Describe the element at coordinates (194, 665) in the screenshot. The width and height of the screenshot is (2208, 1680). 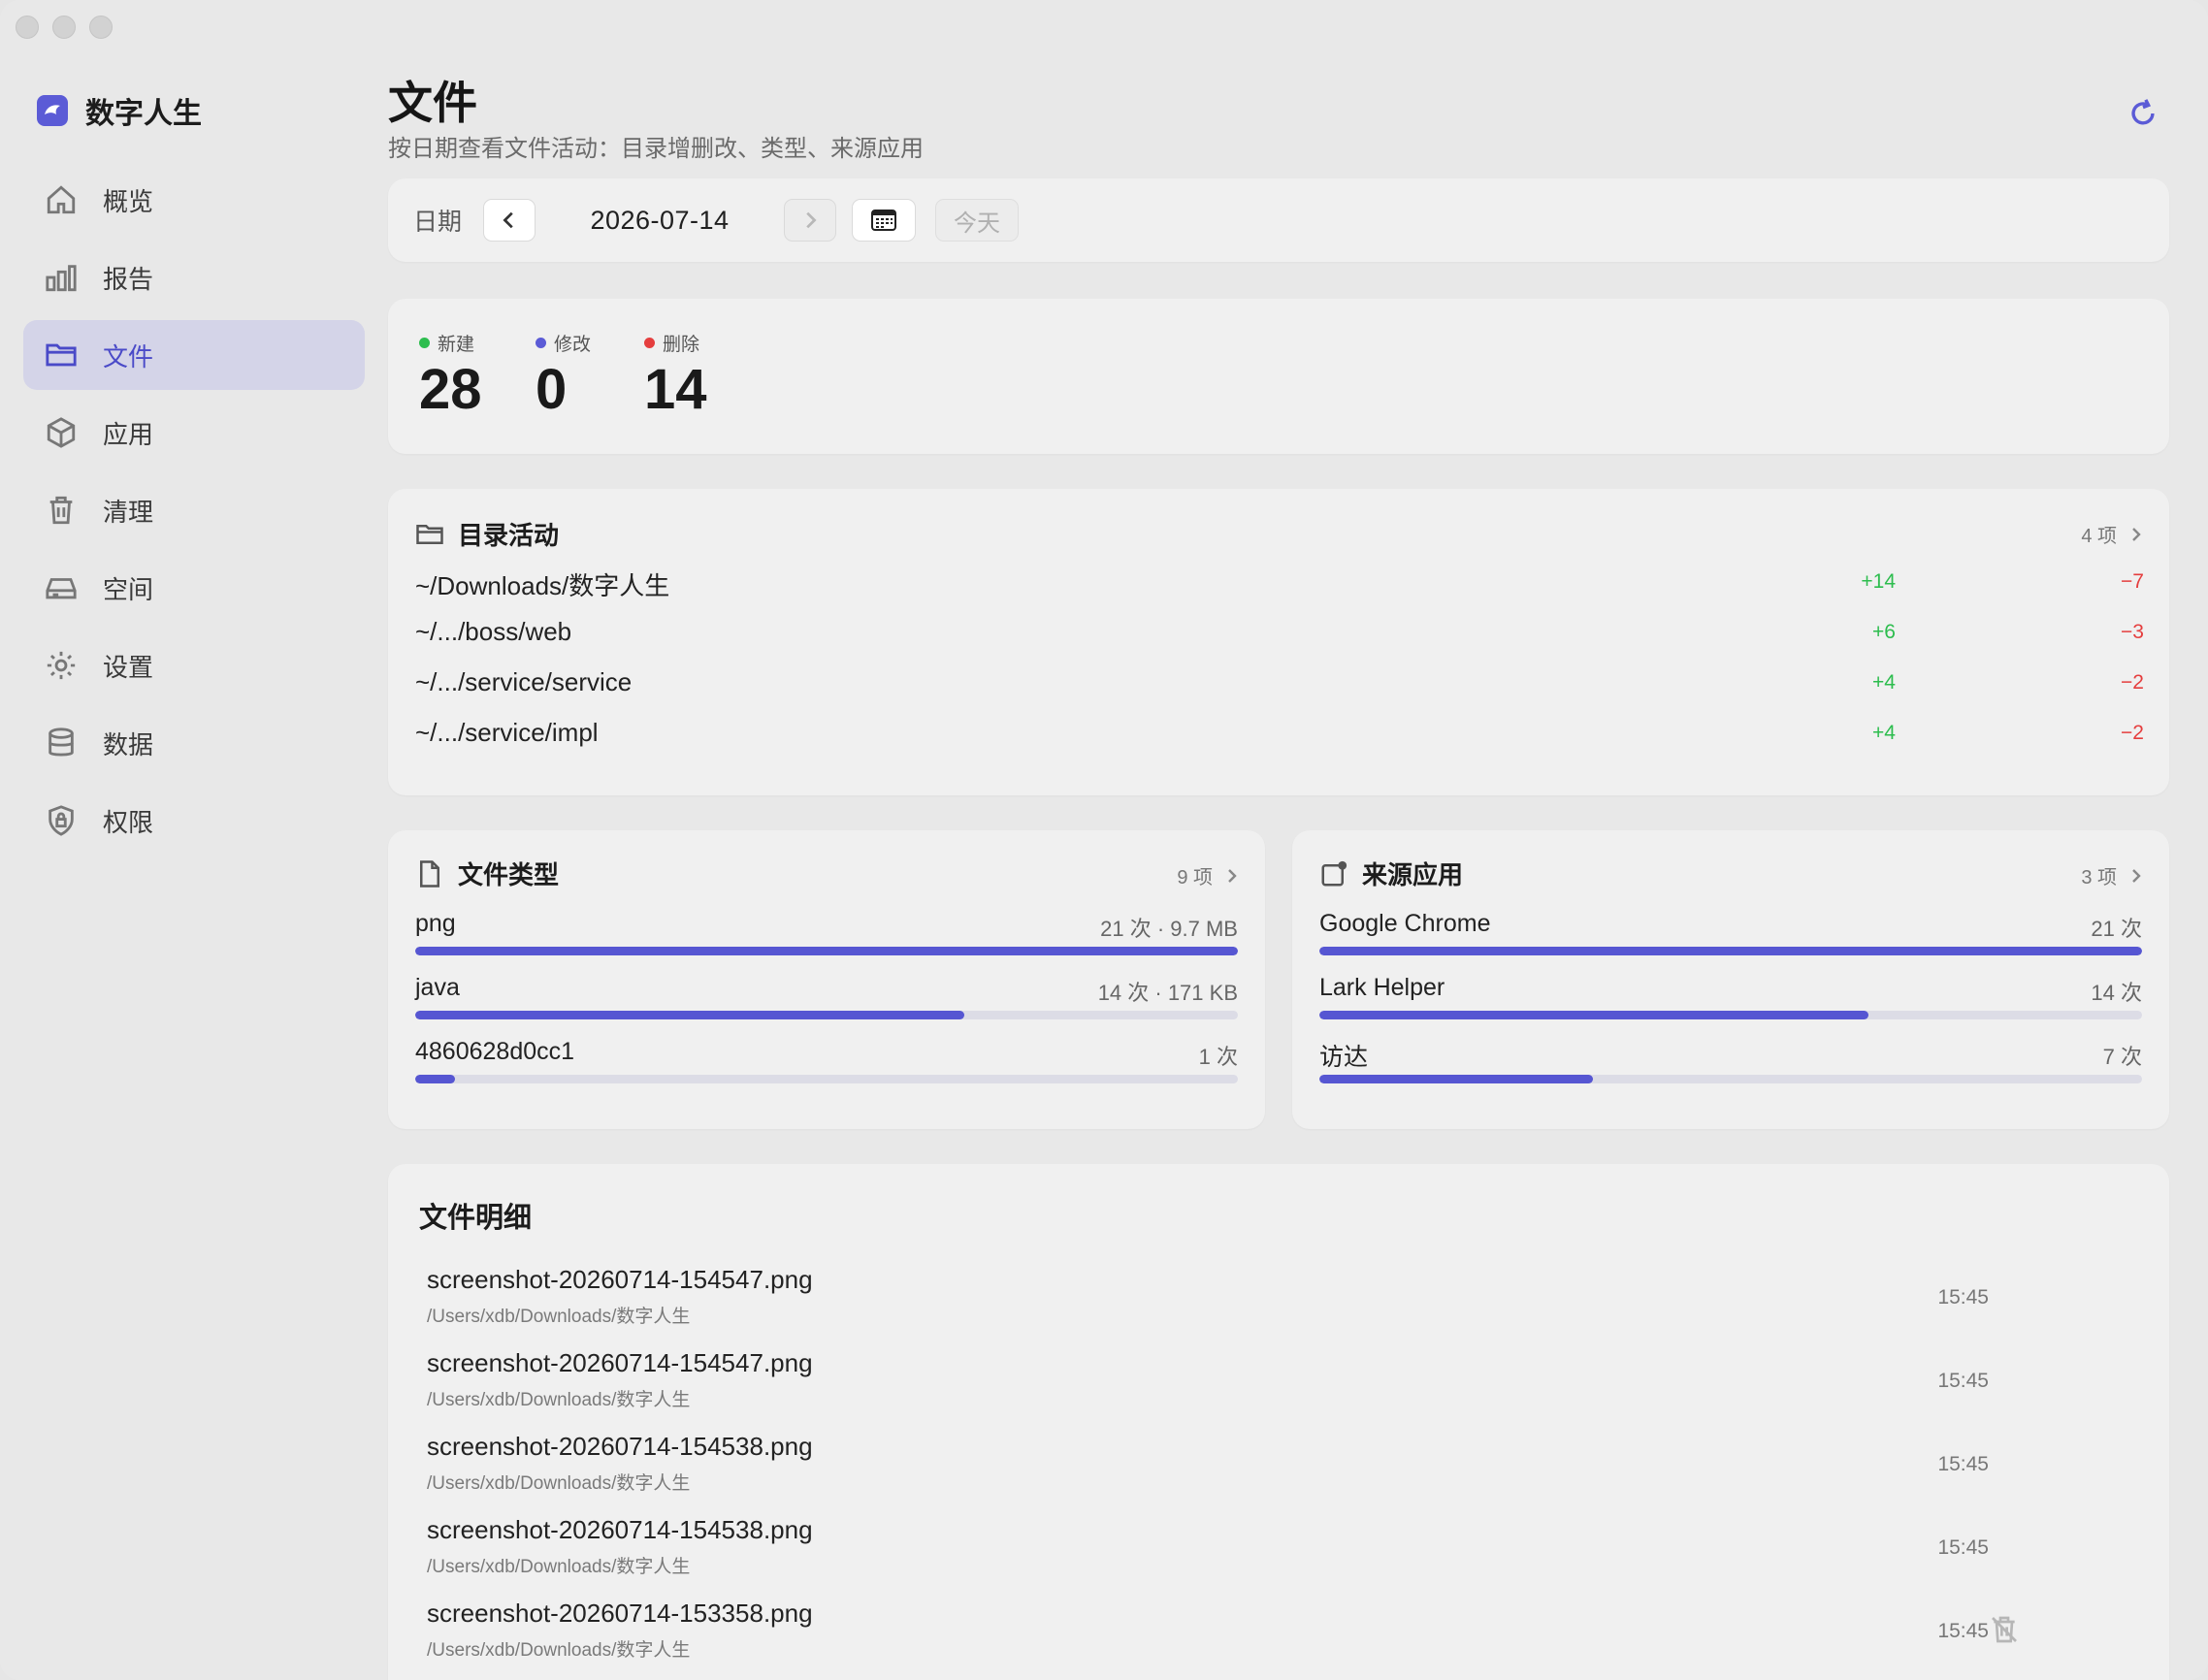
I see `sidebar-item-settings: 设置` at that location.